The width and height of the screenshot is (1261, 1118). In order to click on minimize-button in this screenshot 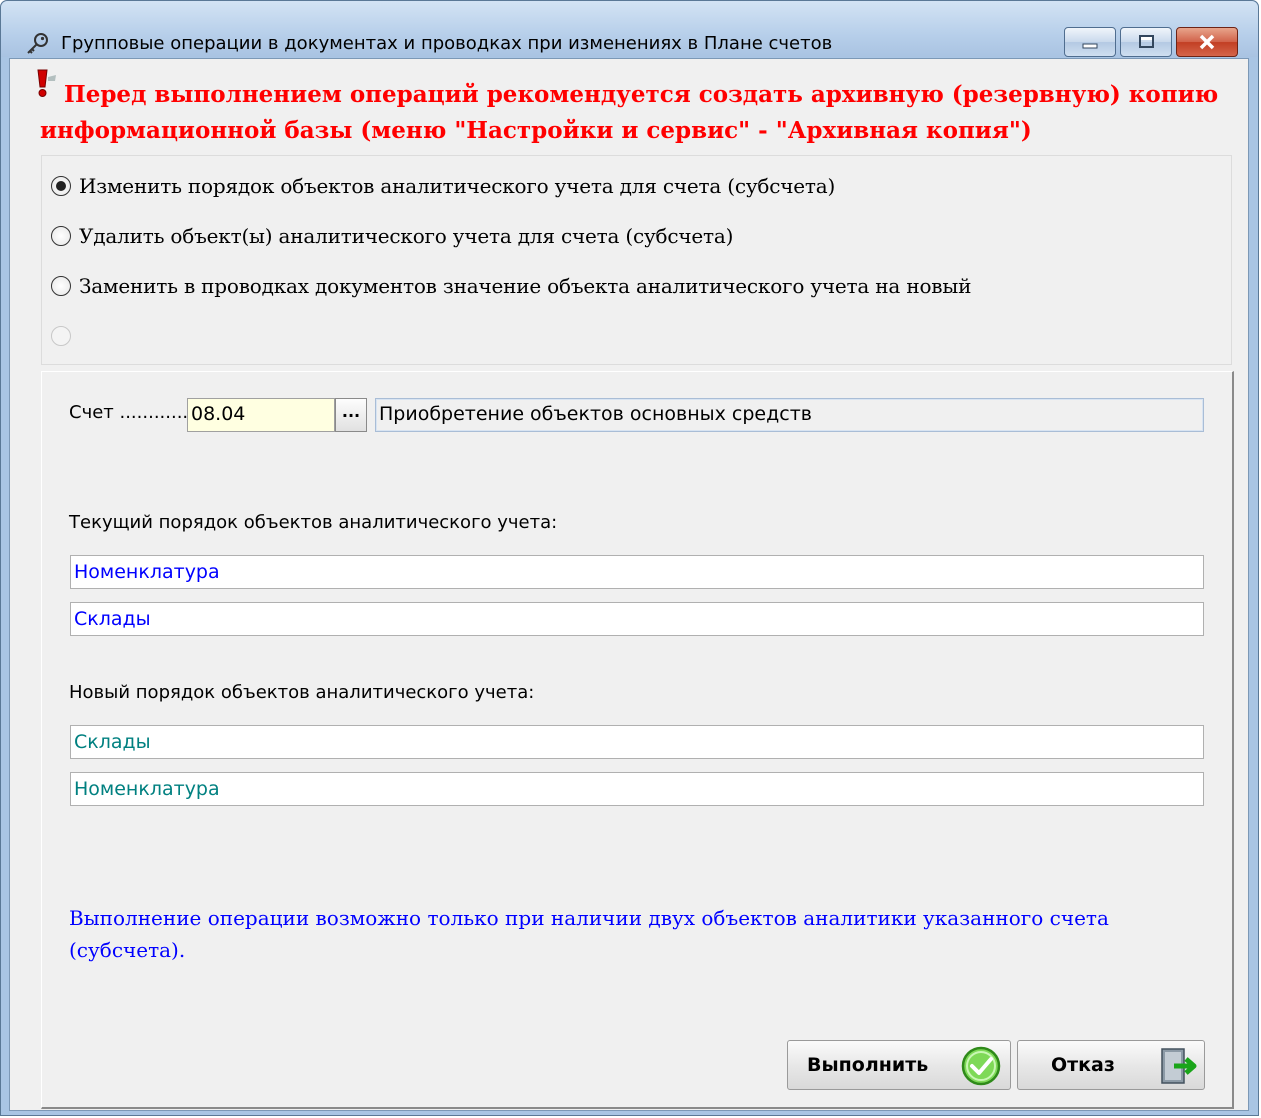, I will do `click(1090, 42)`.